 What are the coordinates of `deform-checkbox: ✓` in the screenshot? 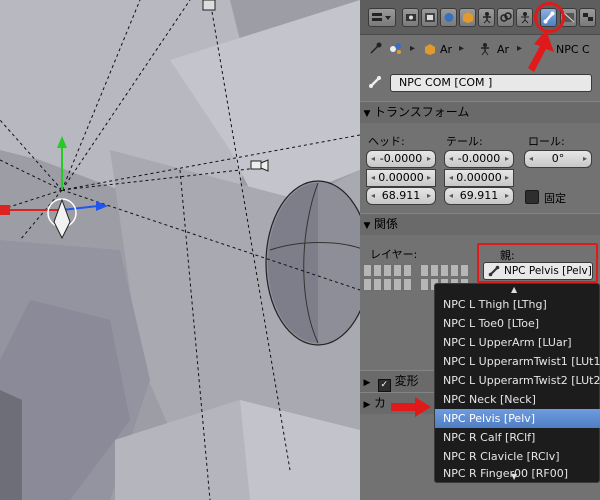 It's located at (384, 385).